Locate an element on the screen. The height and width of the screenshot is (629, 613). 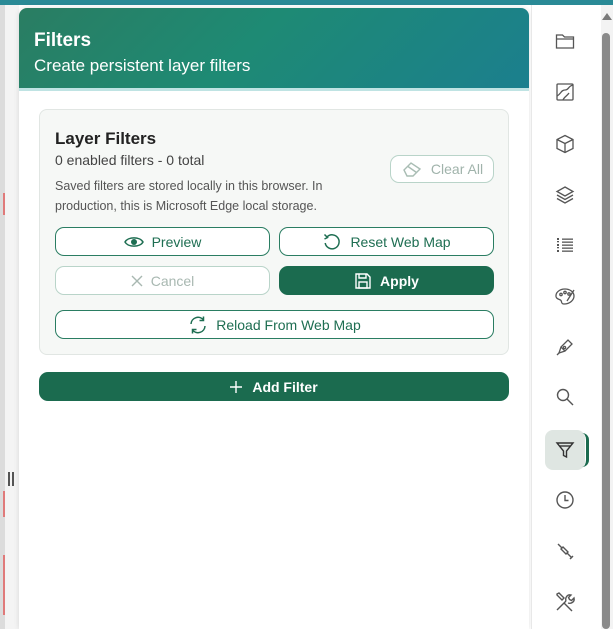
save-icon is located at coordinates (363, 280).